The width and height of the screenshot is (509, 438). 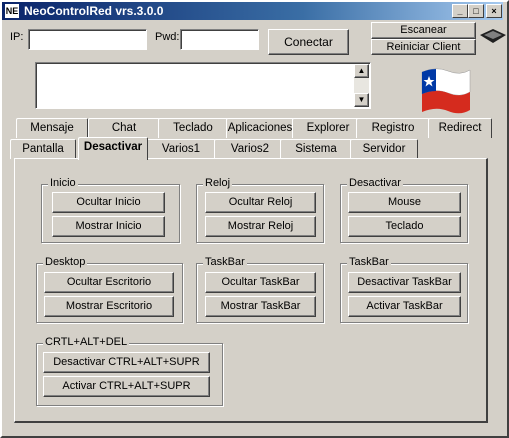 I want to click on scan-button: Escanear, so click(x=423, y=30).